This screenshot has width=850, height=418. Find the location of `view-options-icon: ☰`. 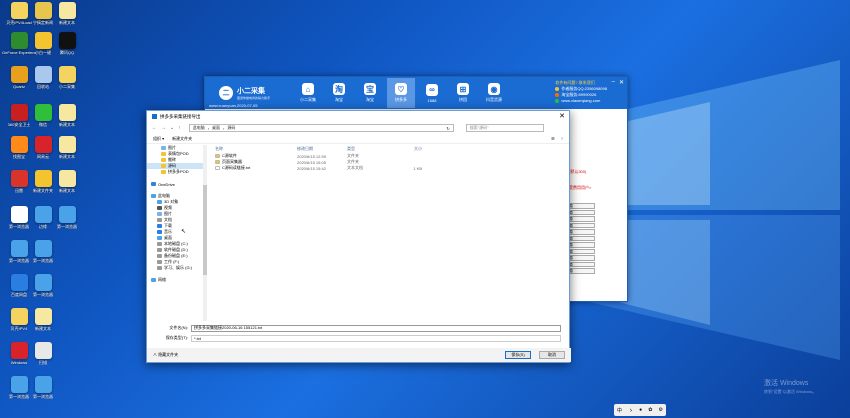

view-options-icon: ☰ is located at coordinates (553, 138).